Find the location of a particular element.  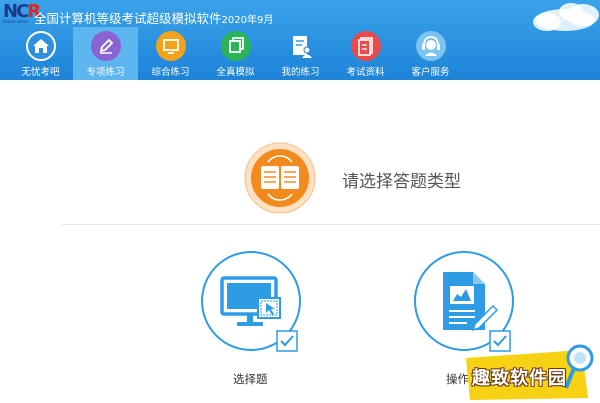

nav-item-special-practice: 专项练习 is located at coordinates (105, 53).